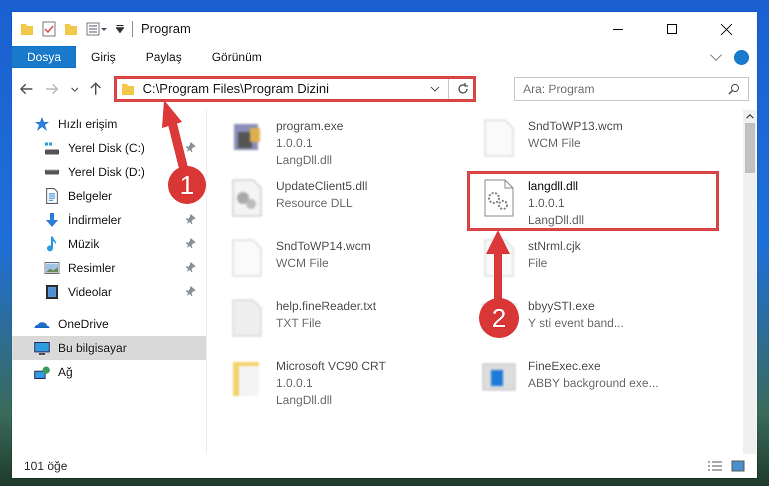 The image size is (769, 486). I want to click on status-count: 101 öğe, so click(46, 466).